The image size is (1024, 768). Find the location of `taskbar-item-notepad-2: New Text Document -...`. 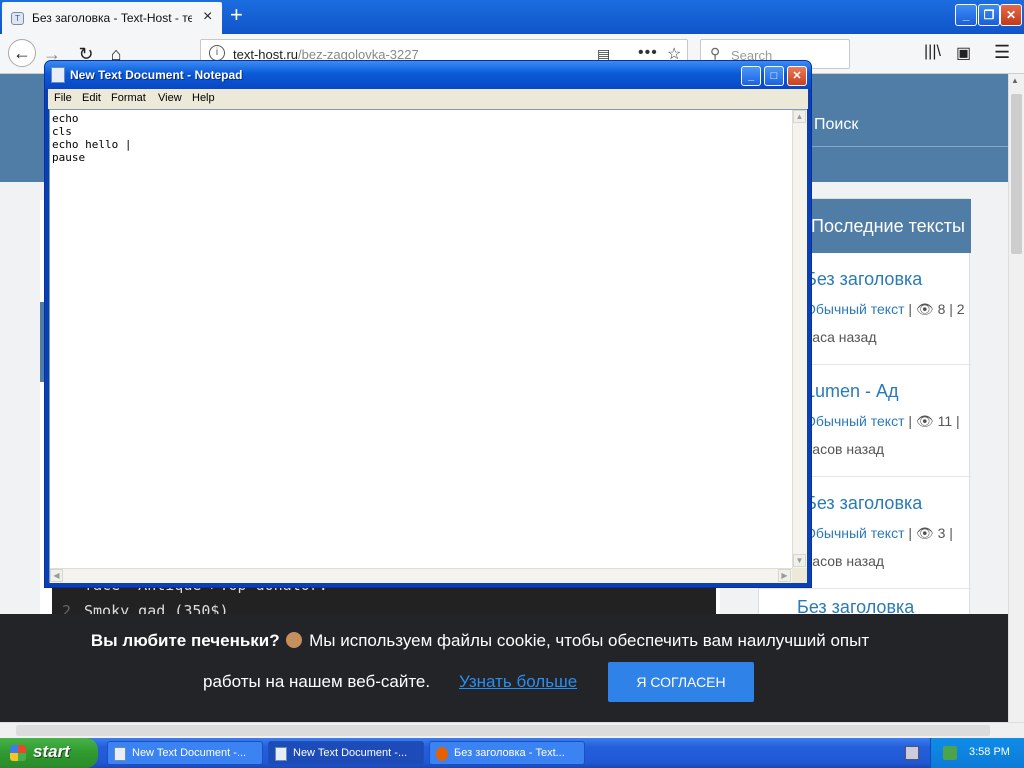

taskbar-item-notepad-2: New Text Document -... is located at coordinates (346, 753).